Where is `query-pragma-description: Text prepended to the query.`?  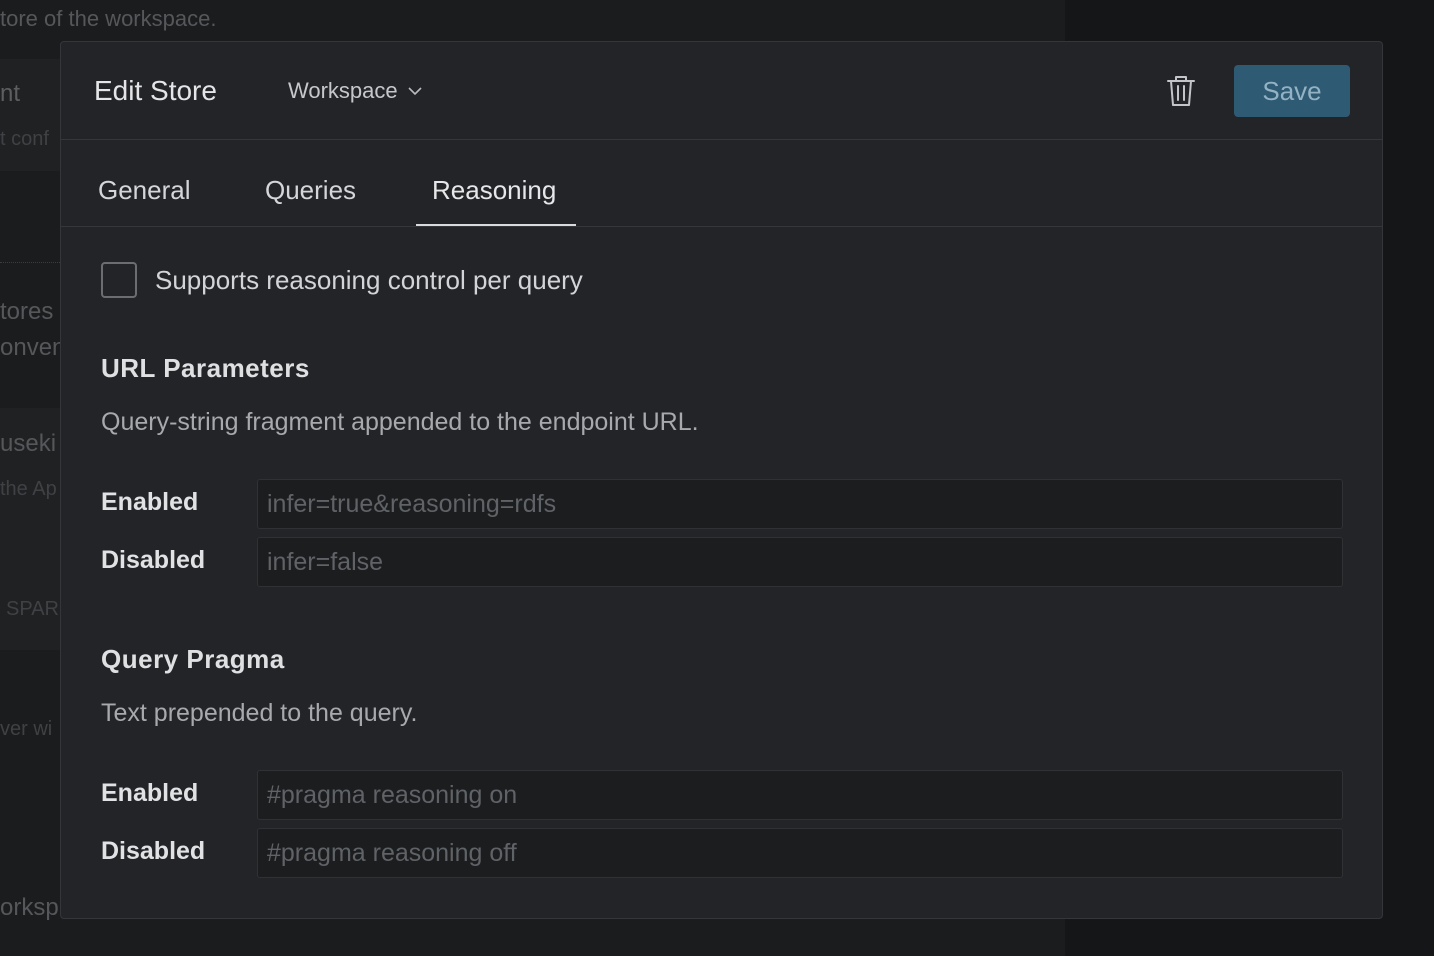
query-pragma-description: Text prepended to the query. is located at coordinates (259, 713).